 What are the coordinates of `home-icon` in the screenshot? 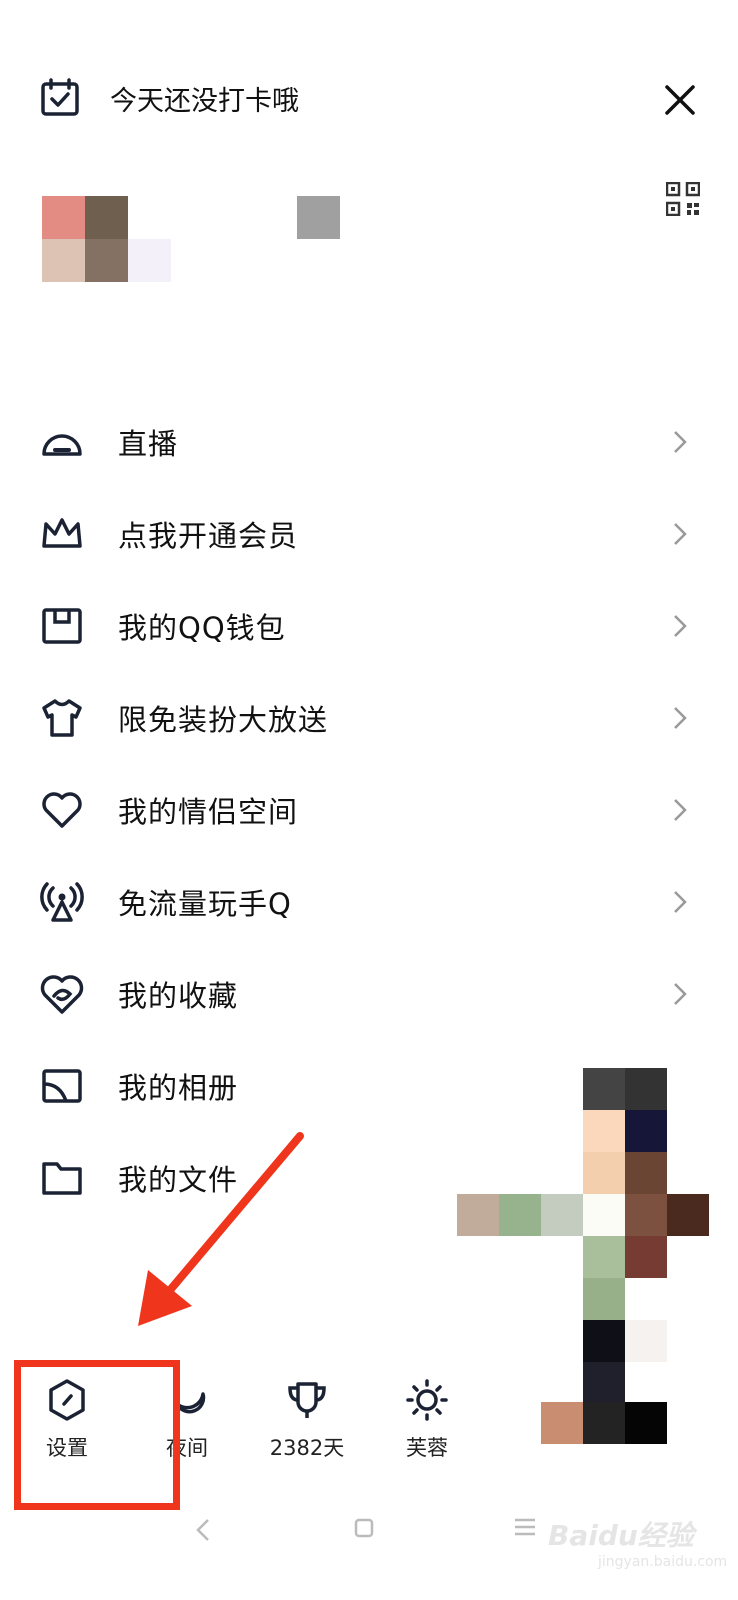 It's located at (364, 1528).